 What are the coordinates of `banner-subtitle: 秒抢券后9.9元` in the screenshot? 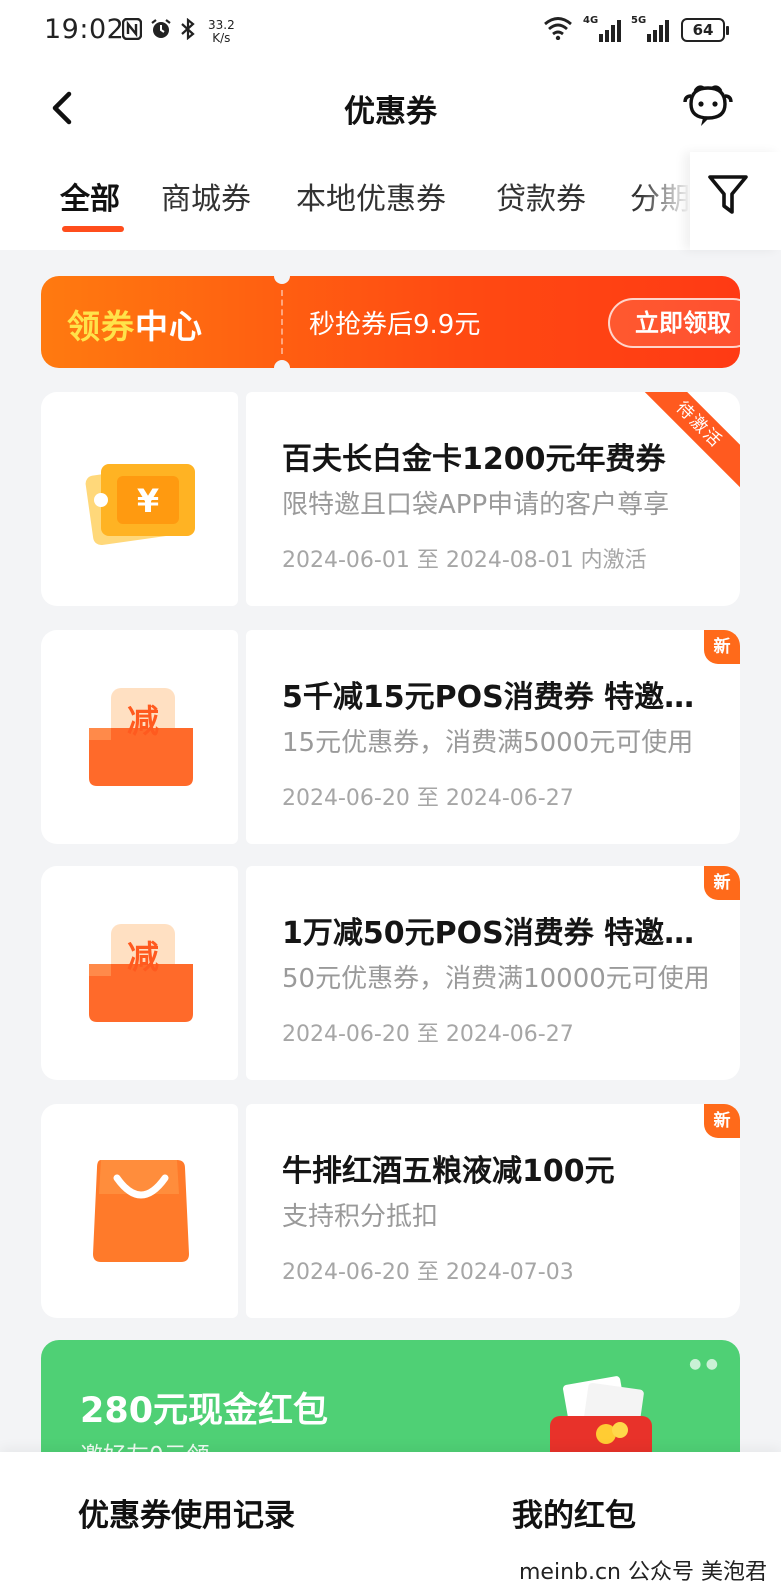 It's located at (395, 325).